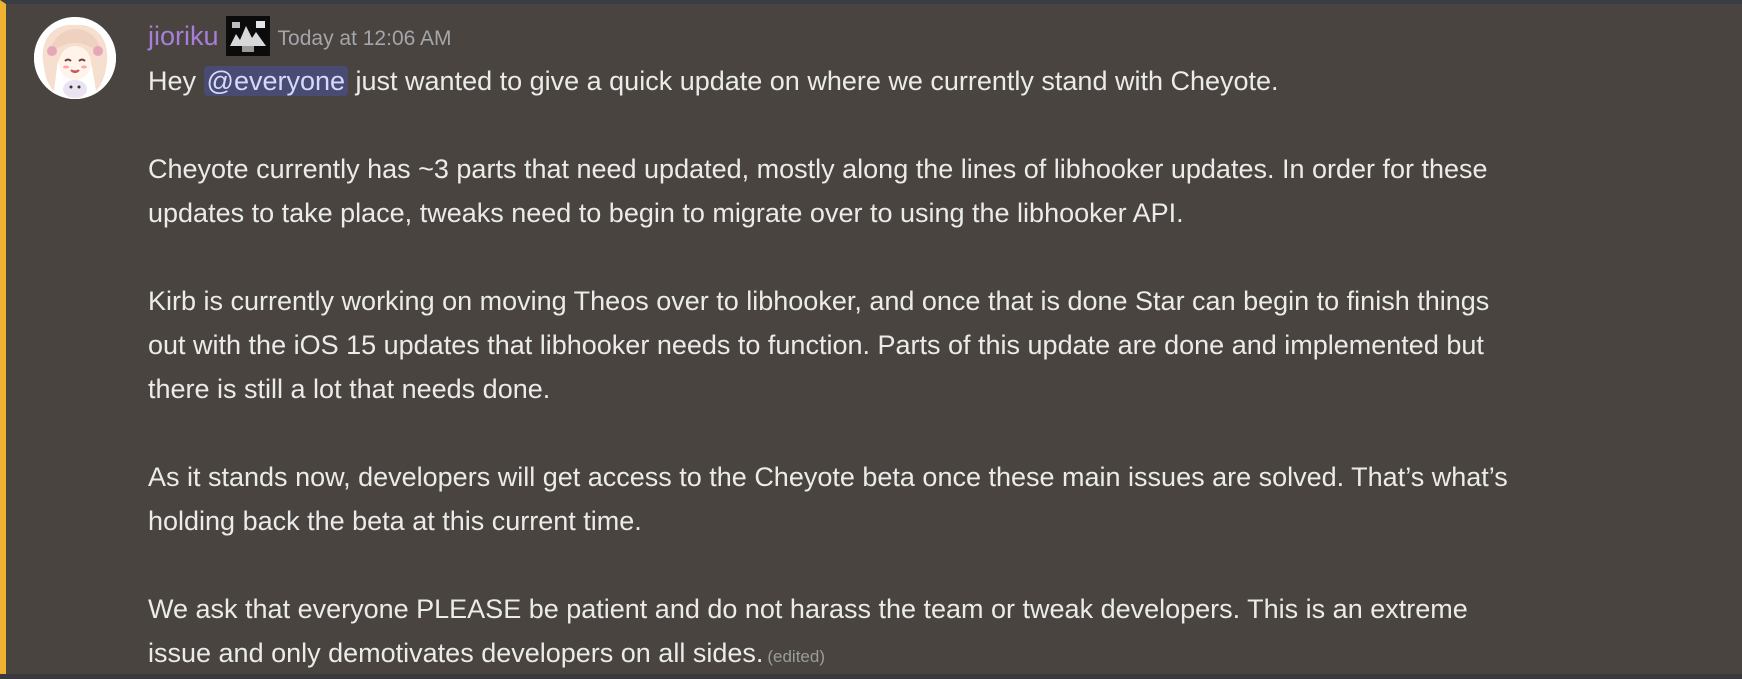 The width and height of the screenshot is (1742, 679). I want to click on avatar, so click(75, 58).